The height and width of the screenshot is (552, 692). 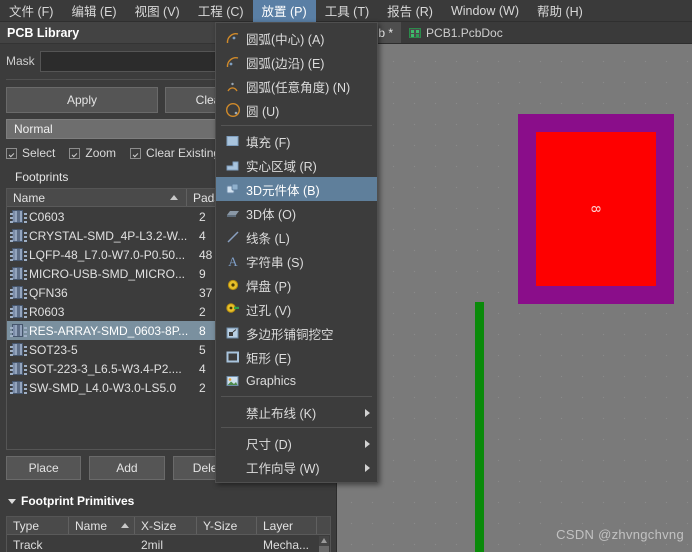 What do you see at coordinates (233, 62) in the screenshot?
I see `arc-edge-icon` at bounding box center [233, 62].